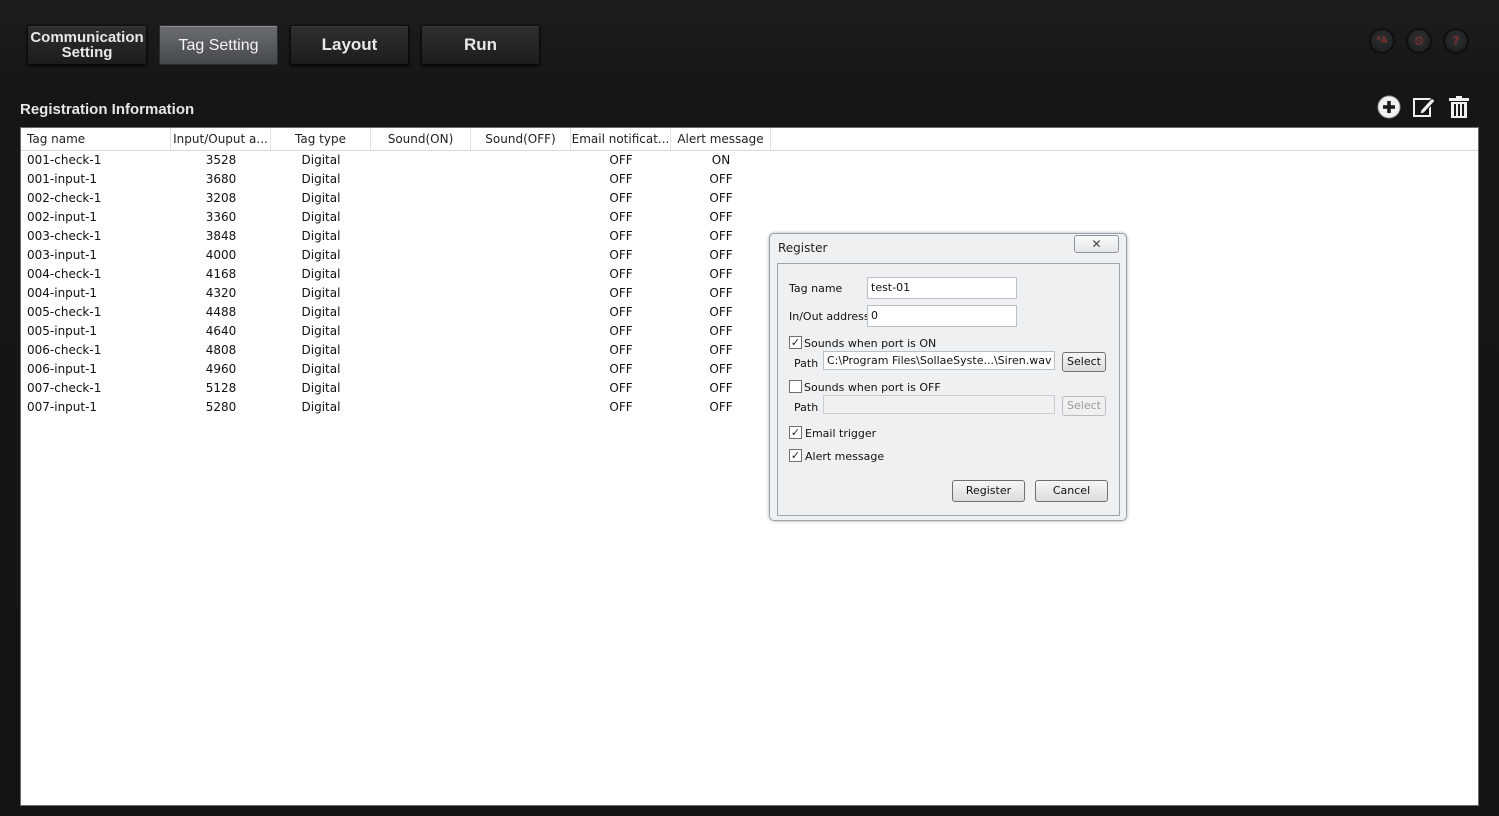  Describe the element at coordinates (749, 198) in the screenshot. I see `table-row: 002-check-1 3208 Digital OFF OFF` at that location.